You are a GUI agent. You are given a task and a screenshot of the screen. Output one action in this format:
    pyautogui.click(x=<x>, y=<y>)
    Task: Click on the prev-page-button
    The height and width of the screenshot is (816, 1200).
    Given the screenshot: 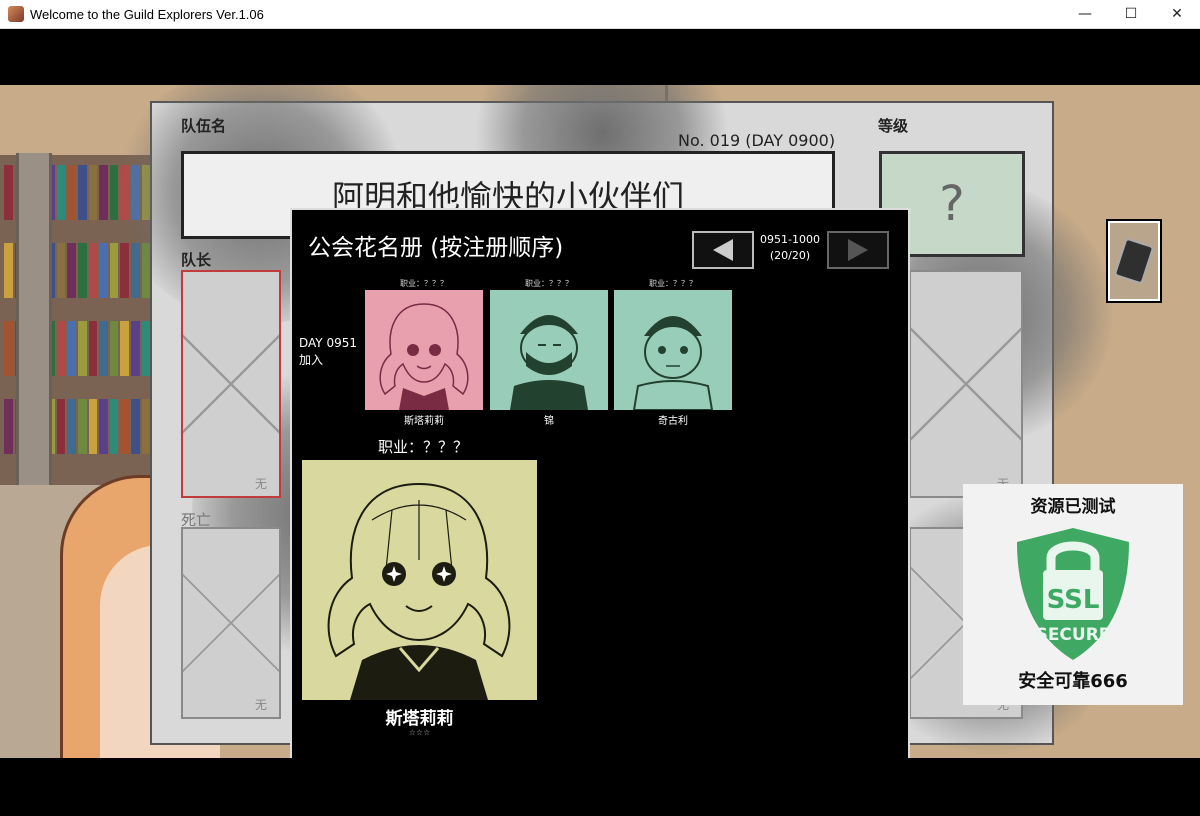 What is the action you would take?
    pyautogui.click(x=723, y=250)
    